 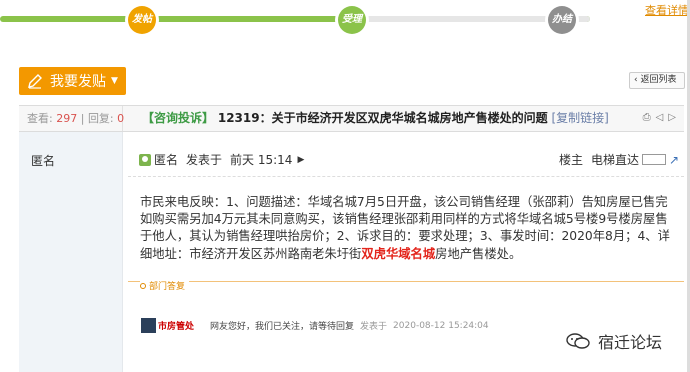 What do you see at coordinates (630, 342) in the screenshot?
I see `watermark-text: 宿迁论坛` at bounding box center [630, 342].